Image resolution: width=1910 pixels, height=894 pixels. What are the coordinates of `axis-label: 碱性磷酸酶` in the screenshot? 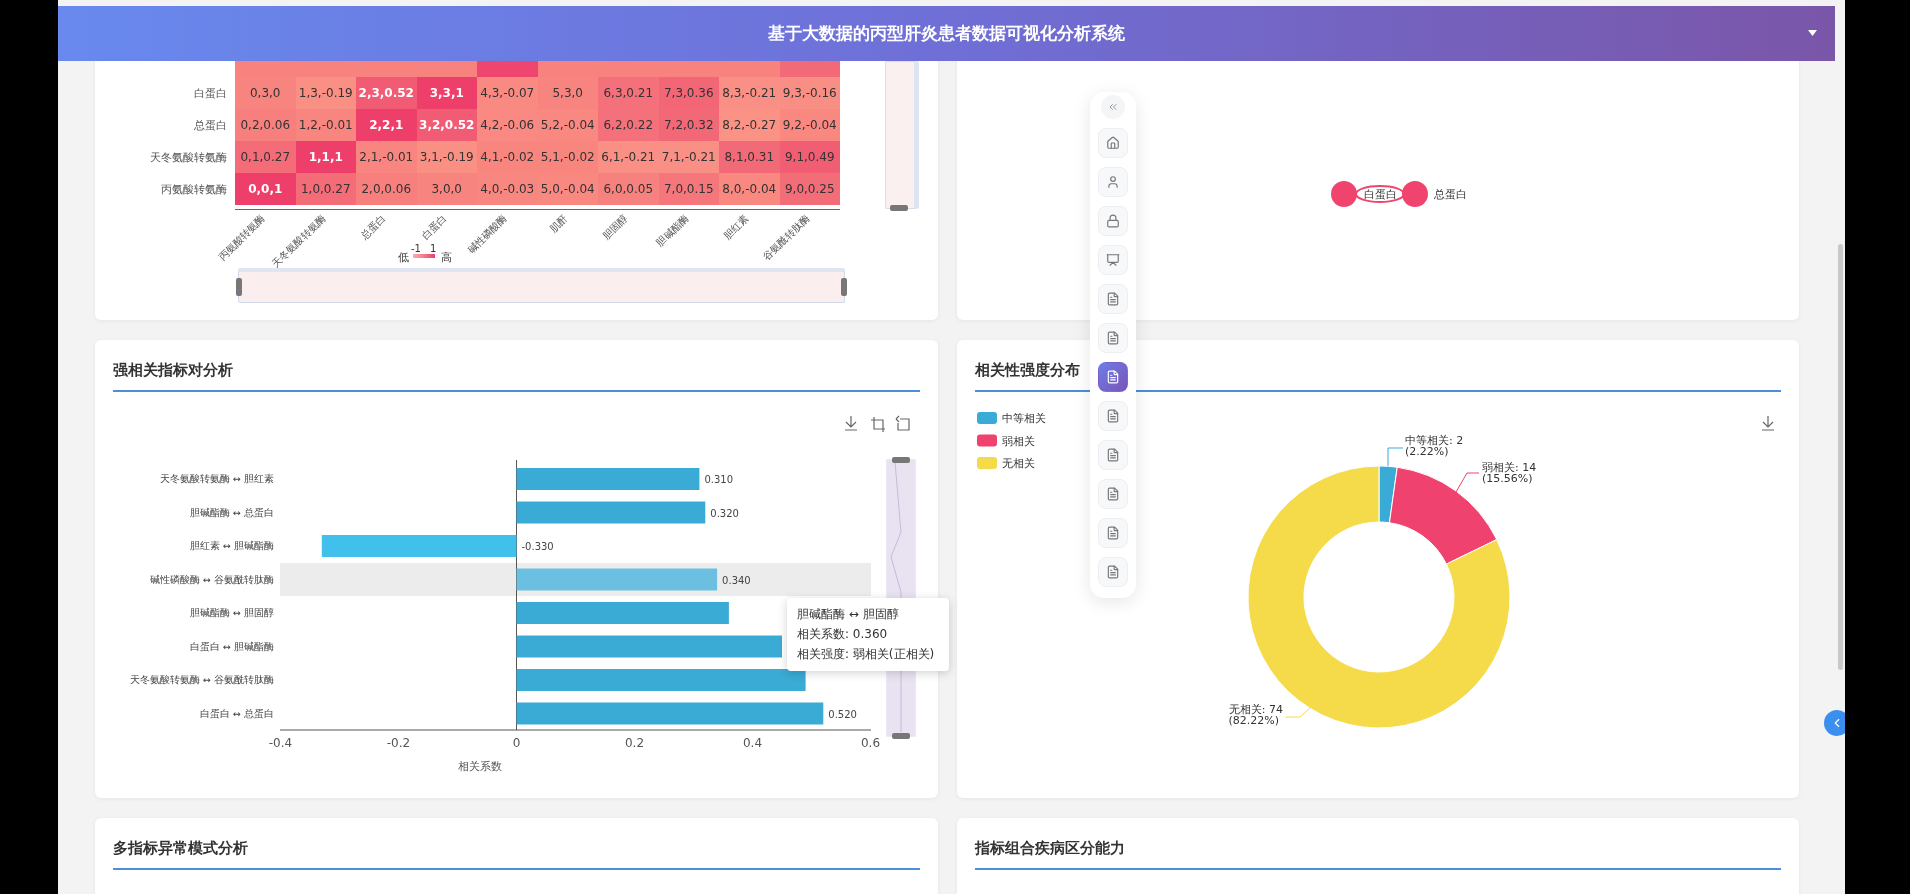 It's located at (487, 234).